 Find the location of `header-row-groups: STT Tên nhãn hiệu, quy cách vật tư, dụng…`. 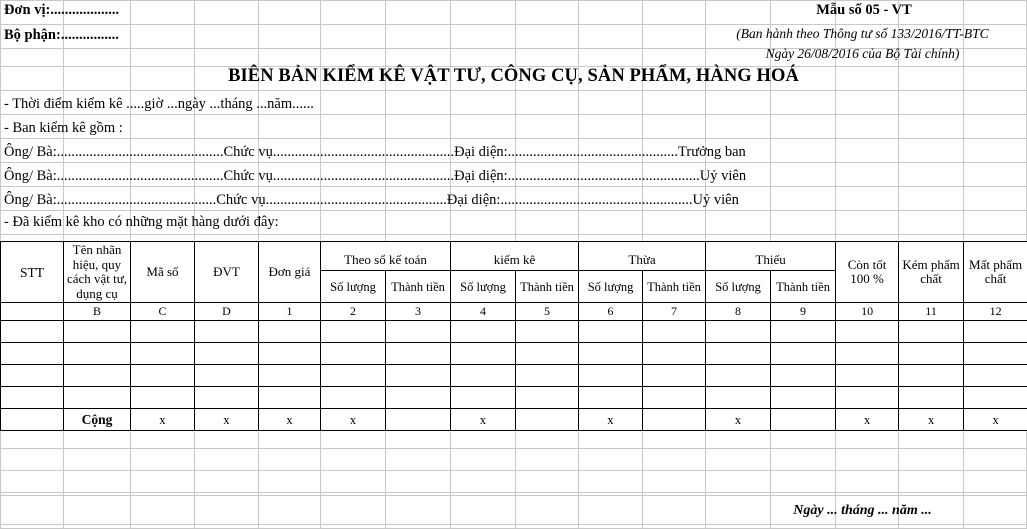

header-row-groups: STT Tên nhãn hiệu, quy cách vật tư, dụng… is located at coordinates (513, 272).